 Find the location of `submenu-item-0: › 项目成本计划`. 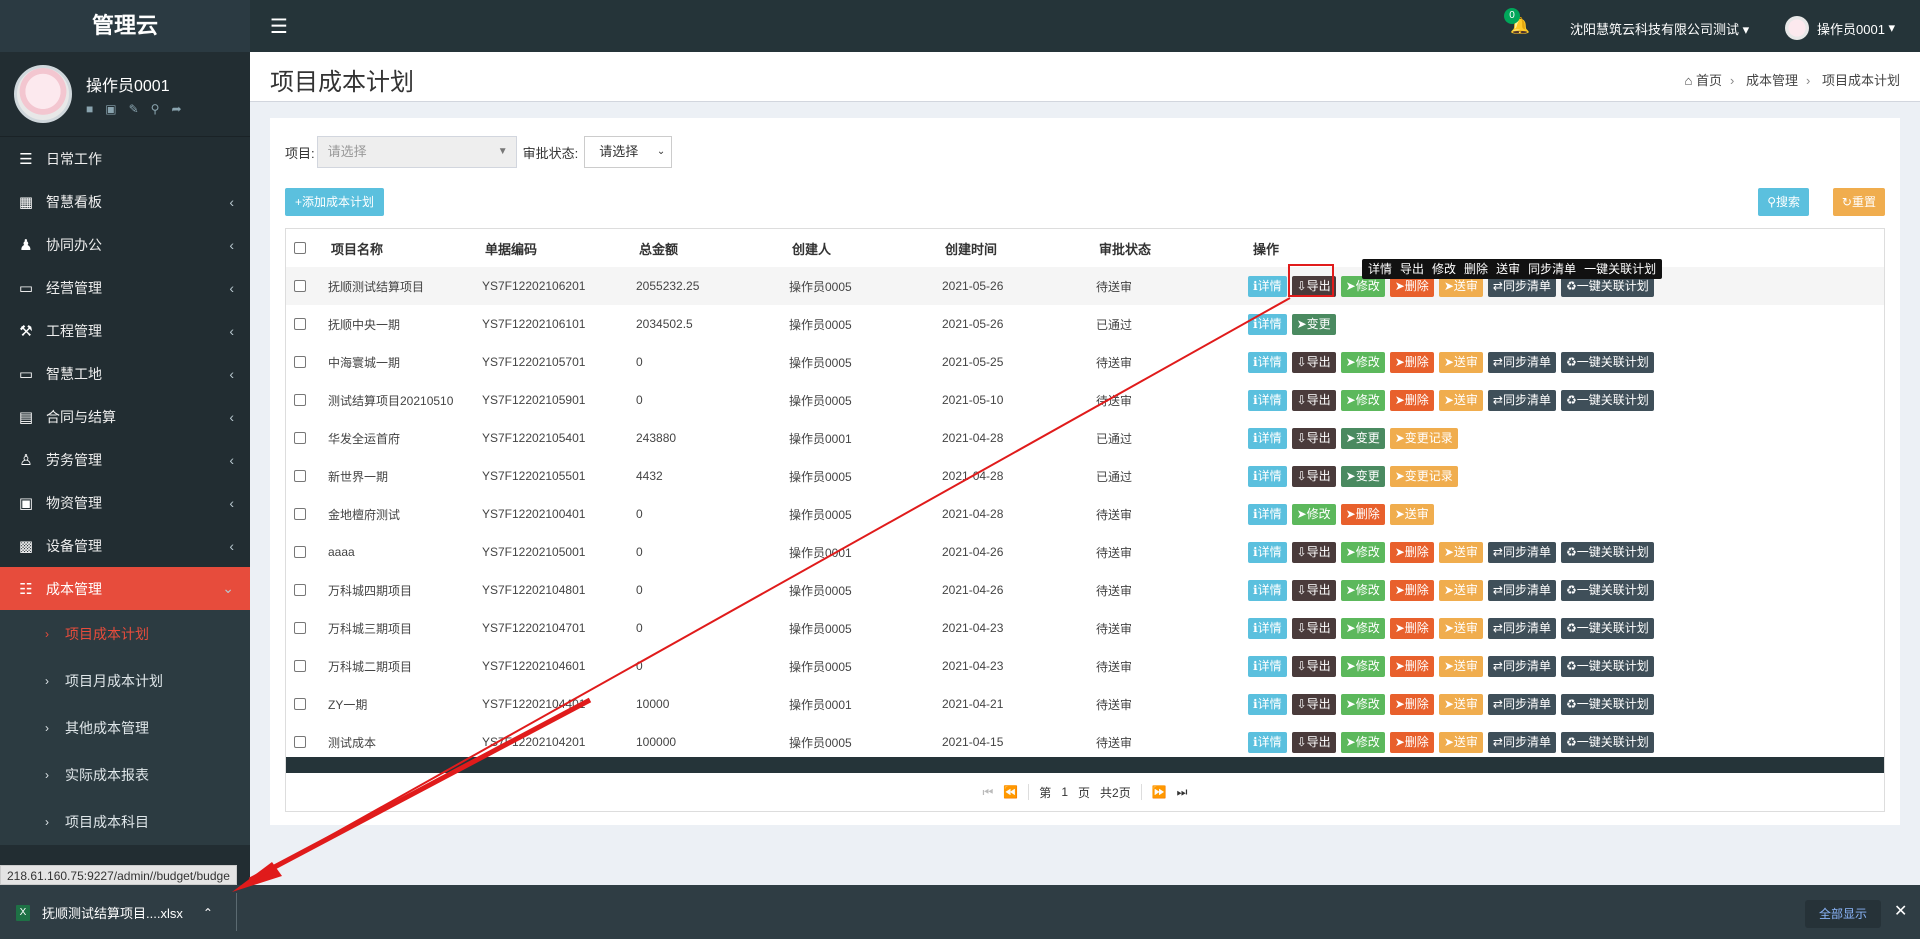

submenu-item-0: › 项目成本计划 is located at coordinates (125, 633).